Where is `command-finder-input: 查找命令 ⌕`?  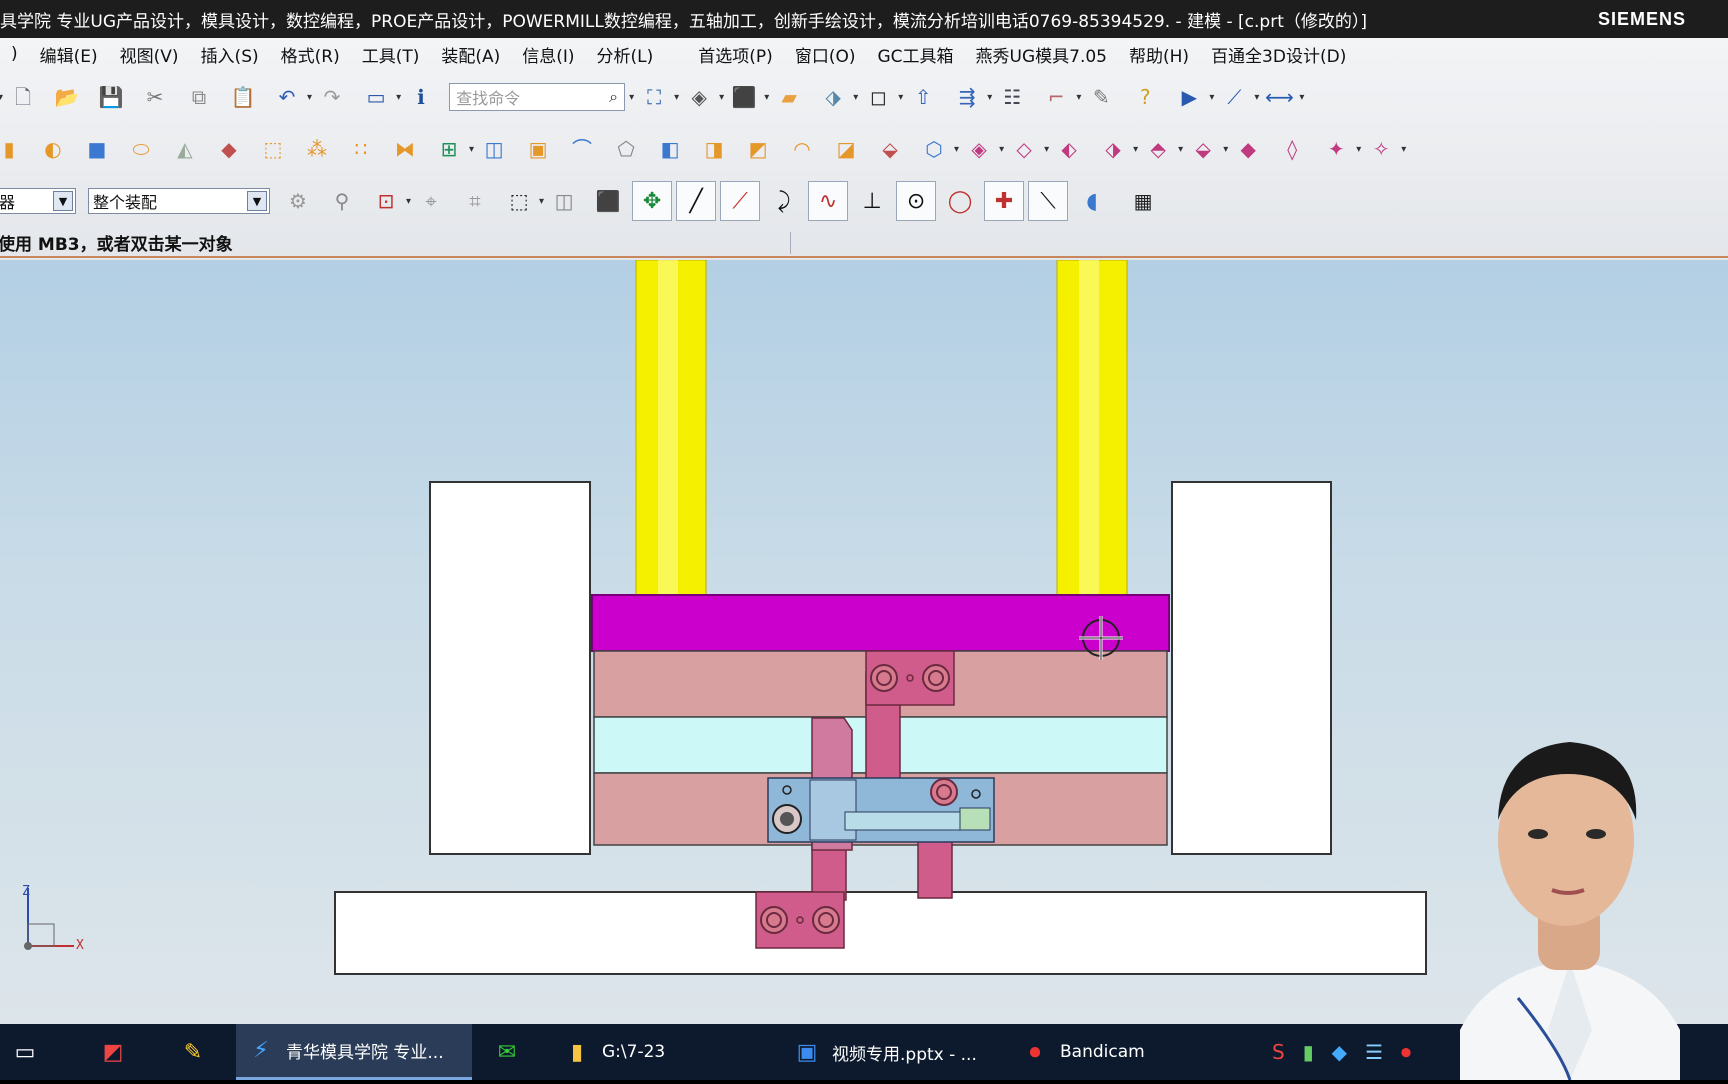 command-finder-input: 查找命令 ⌕ is located at coordinates (537, 97).